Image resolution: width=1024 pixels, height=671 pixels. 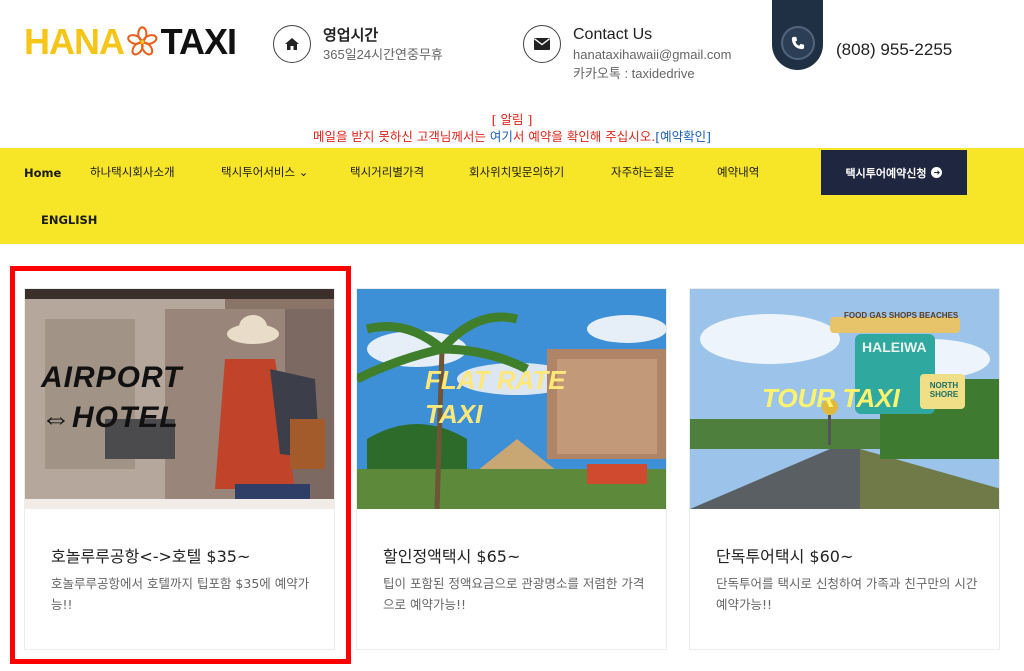 What do you see at coordinates (613, 34) in the screenshot?
I see `contact-title: Contact Us` at bounding box center [613, 34].